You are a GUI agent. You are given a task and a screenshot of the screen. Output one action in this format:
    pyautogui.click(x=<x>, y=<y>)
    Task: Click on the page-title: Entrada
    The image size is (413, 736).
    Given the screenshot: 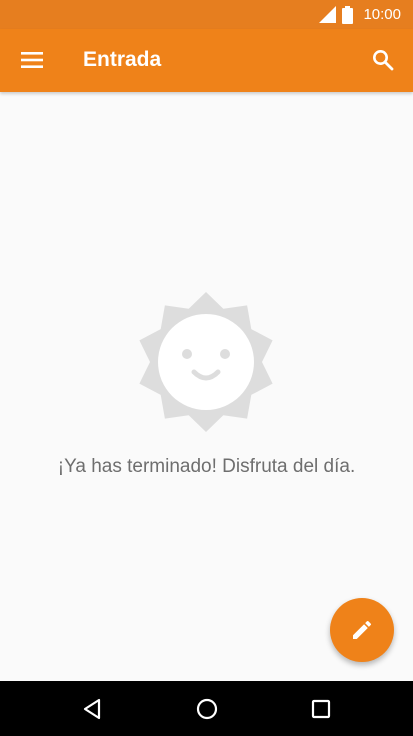 What is the action you would take?
    pyautogui.click(x=122, y=59)
    